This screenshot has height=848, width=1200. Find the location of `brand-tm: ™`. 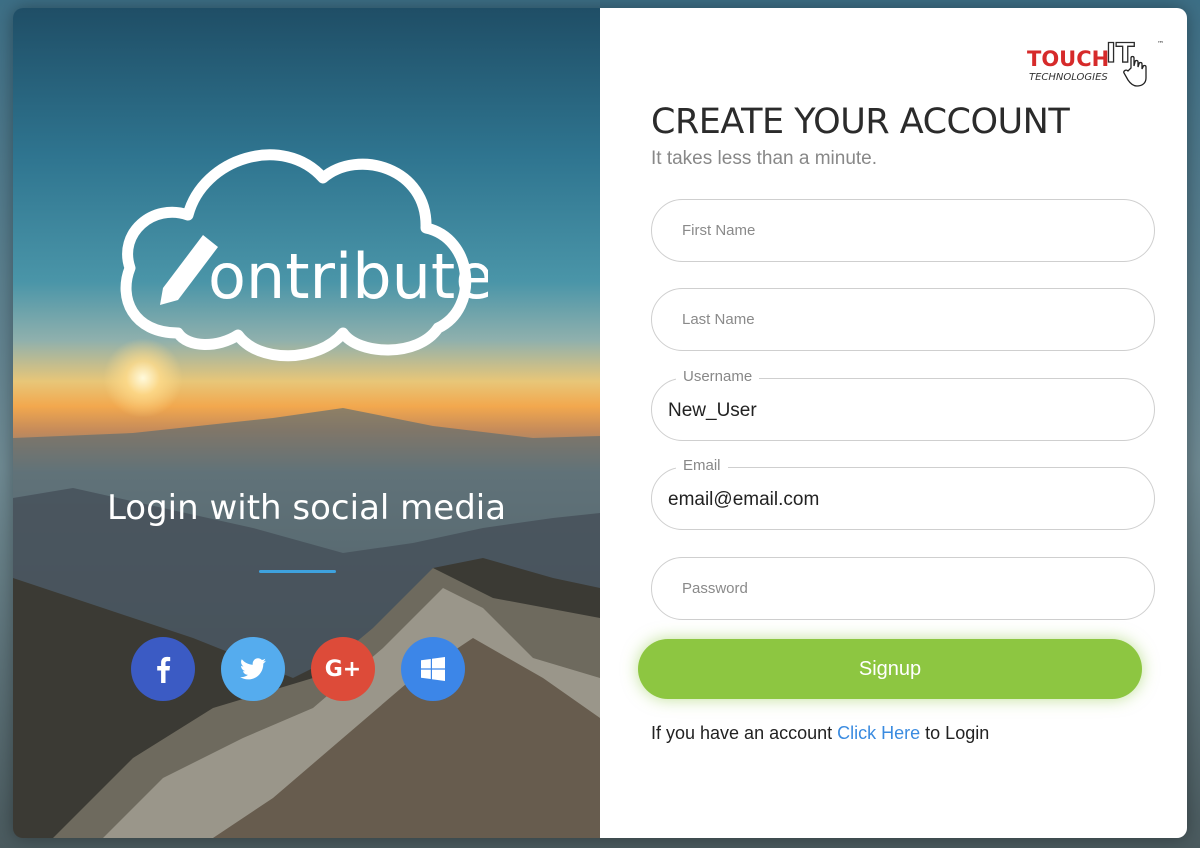

brand-tm: ™ is located at coordinates (1160, 44).